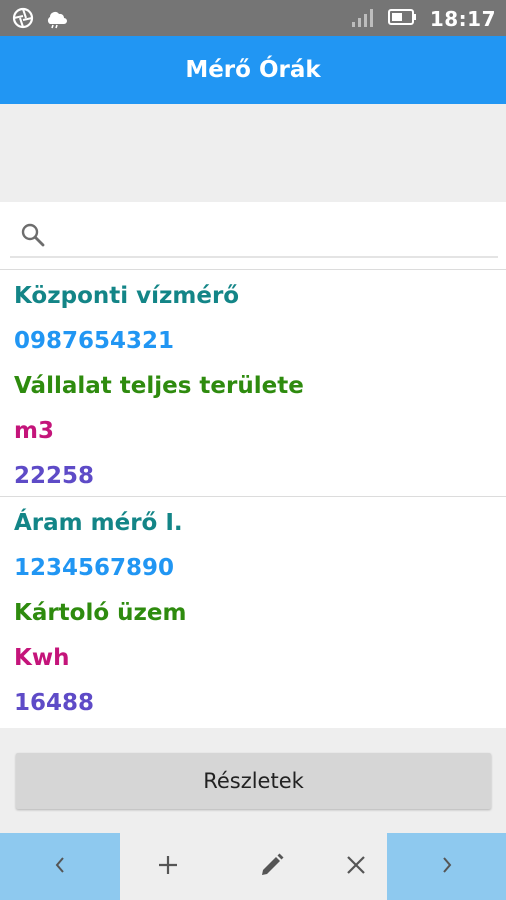 The height and width of the screenshot is (900, 506). What do you see at coordinates (98, 523) in the screenshot?
I see `meter-name: Áram mérő I.` at bounding box center [98, 523].